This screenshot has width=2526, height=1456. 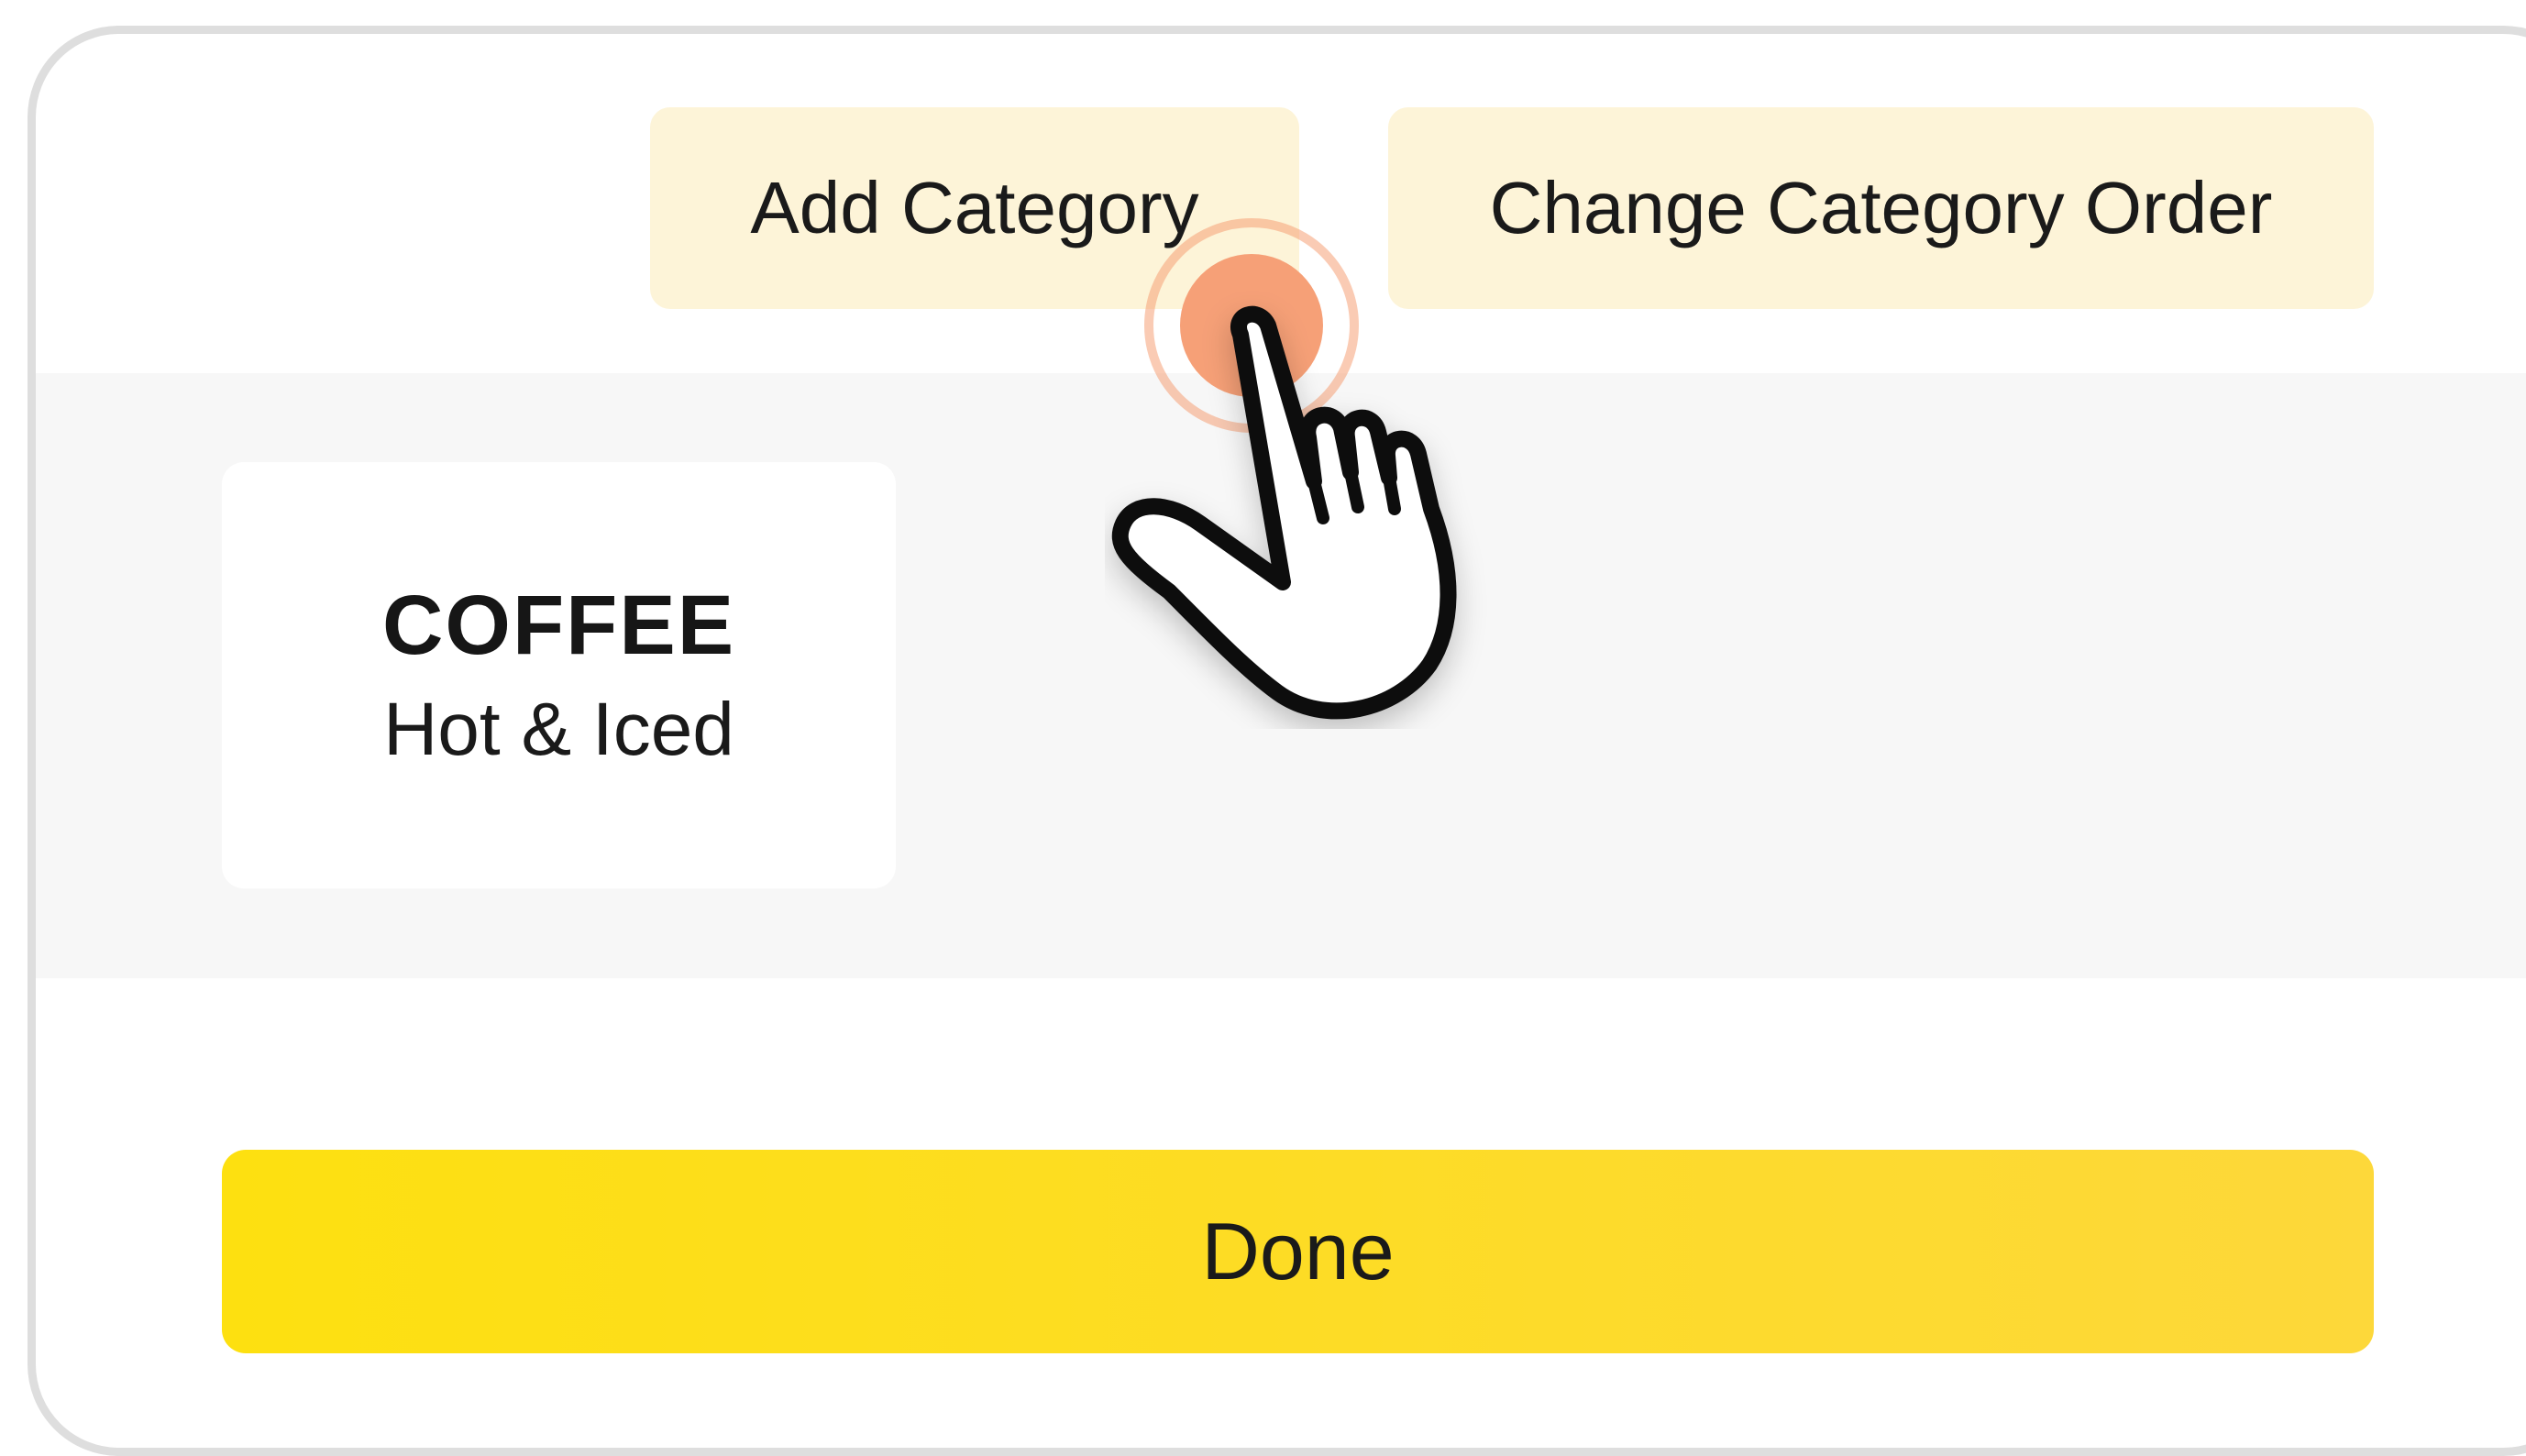 What do you see at coordinates (558, 729) in the screenshot?
I see `category-subtitle: Hot & Iced` at bounding box center [558, 729].